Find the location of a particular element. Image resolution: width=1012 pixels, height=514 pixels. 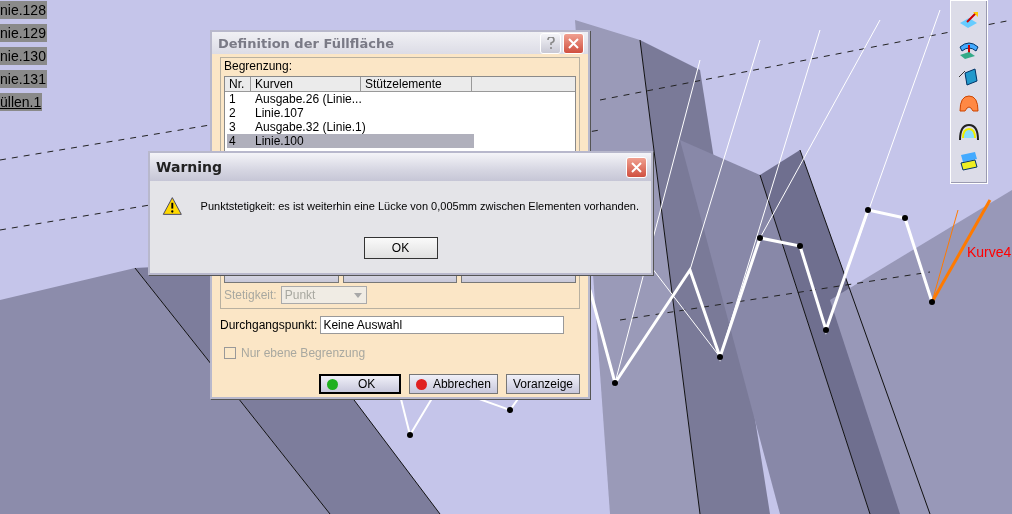

help-icon is located at coordinates (550, 43).